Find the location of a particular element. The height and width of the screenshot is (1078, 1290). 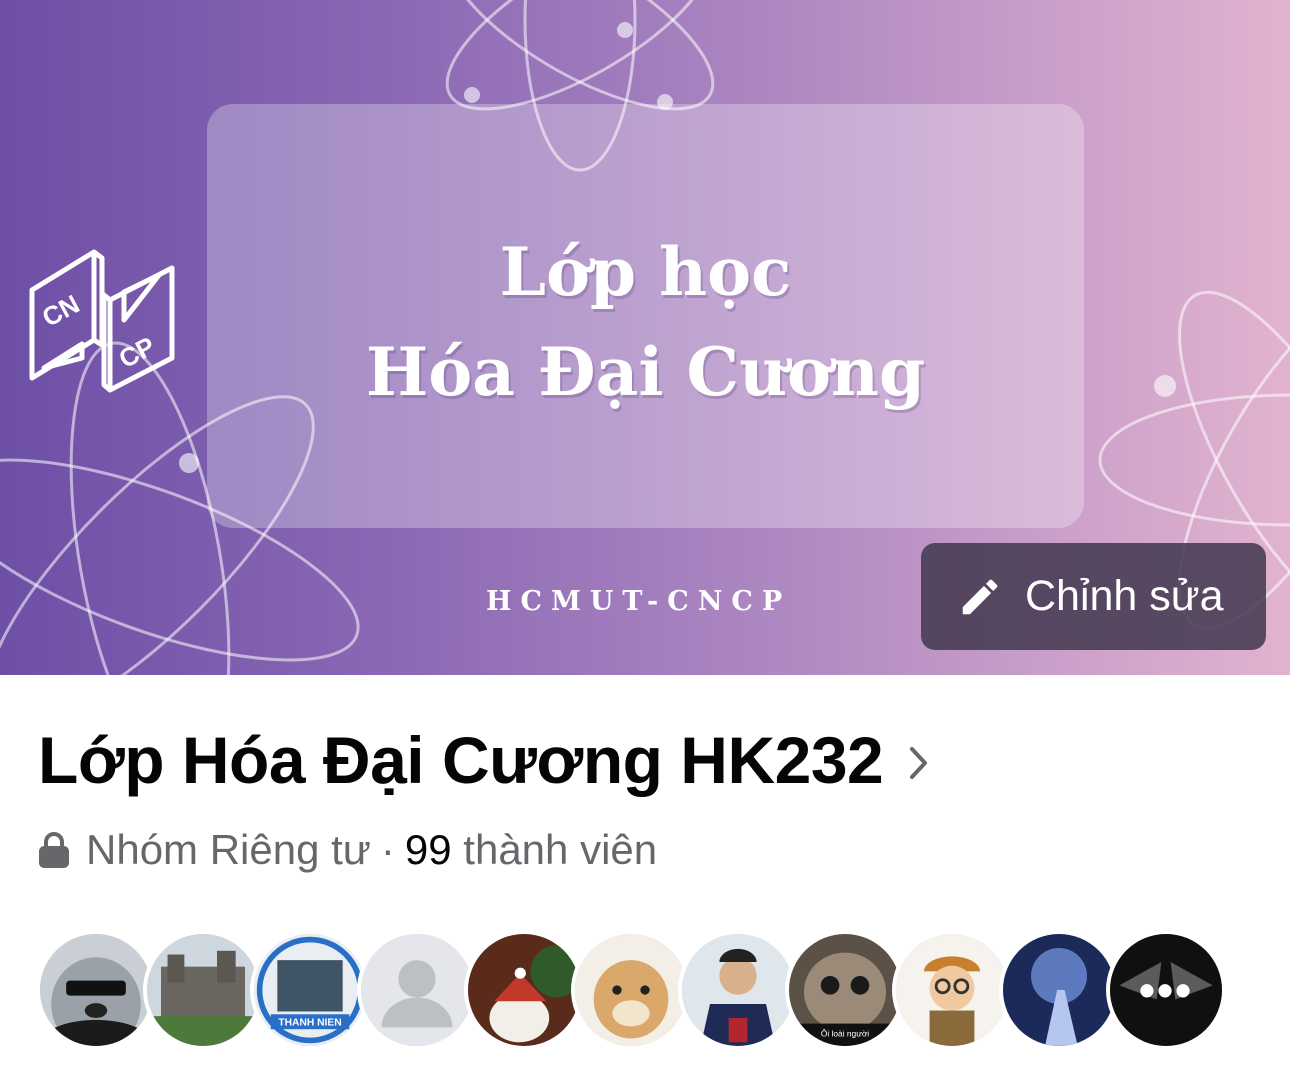

more-members-button: ••• is located at coordinates (1166, 990).